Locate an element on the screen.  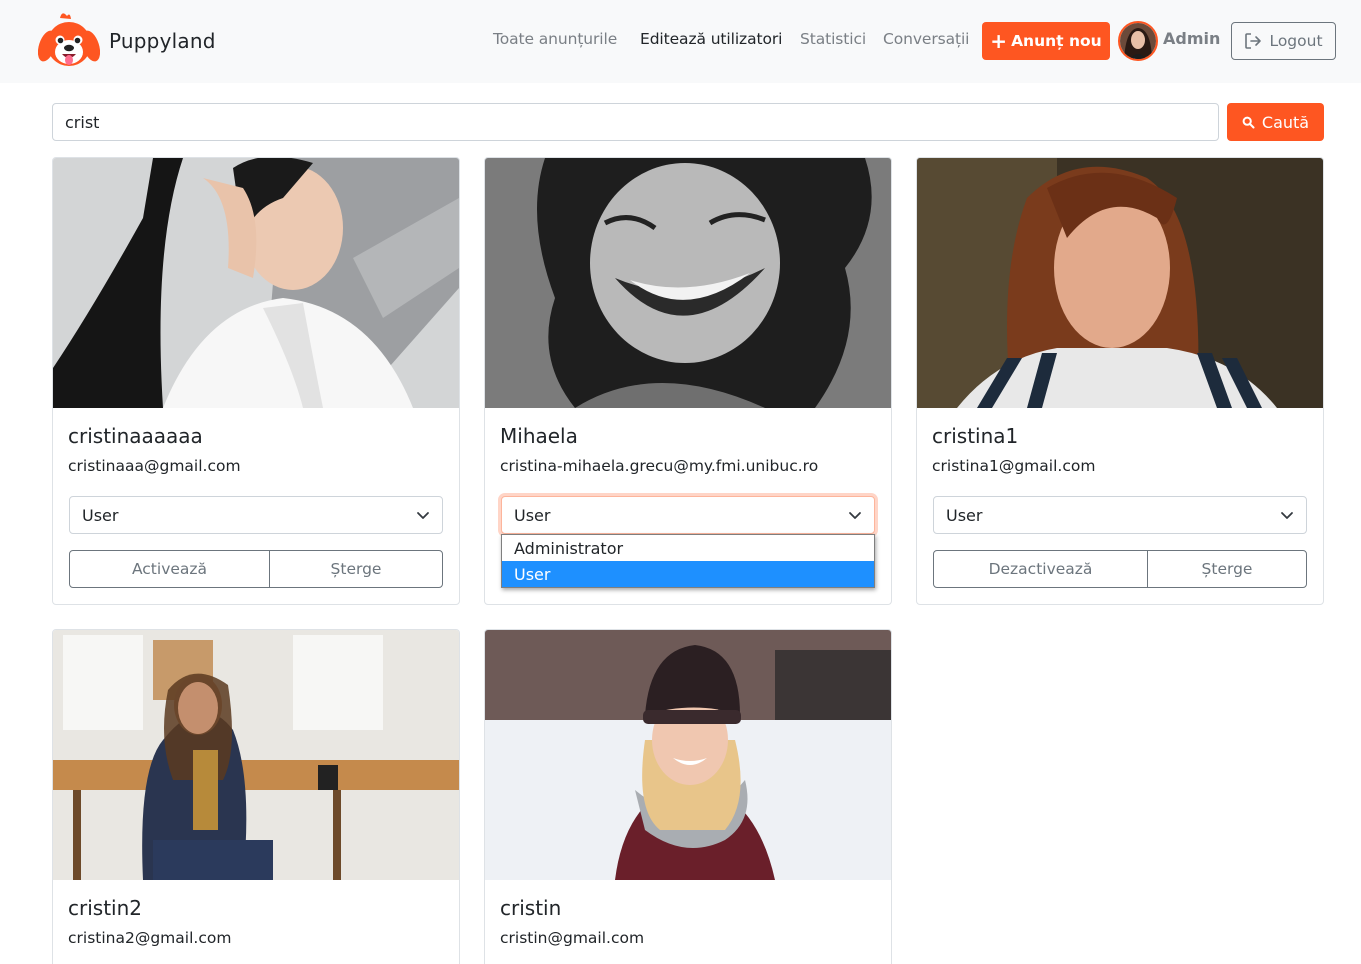
new-ad-label: Anunț nou is located at coordinates (1056, 41).